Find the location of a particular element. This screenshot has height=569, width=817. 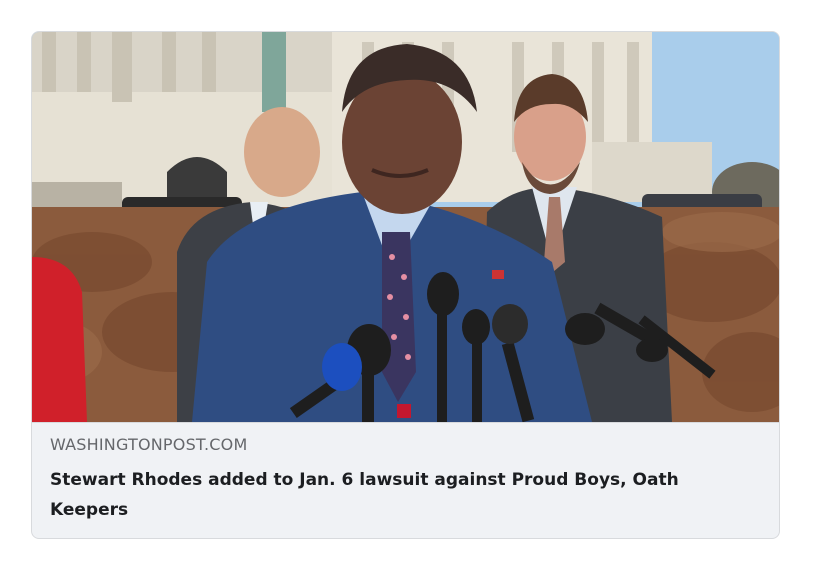

link-domain: WASHINGTONPOST.COM is located at coordinates (149, 444).